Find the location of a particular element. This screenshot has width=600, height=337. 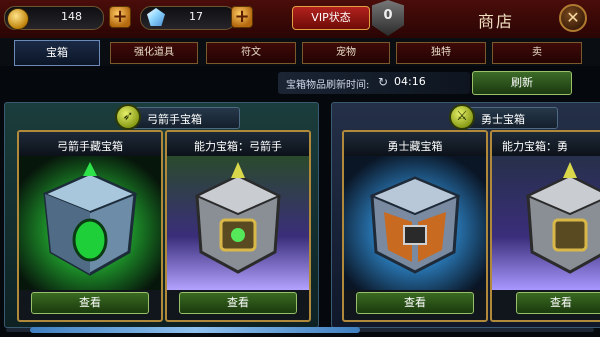

chest-card-archer-ability: 能力宝箱：弓箭手 查看 is located at coordinates (238, 226).